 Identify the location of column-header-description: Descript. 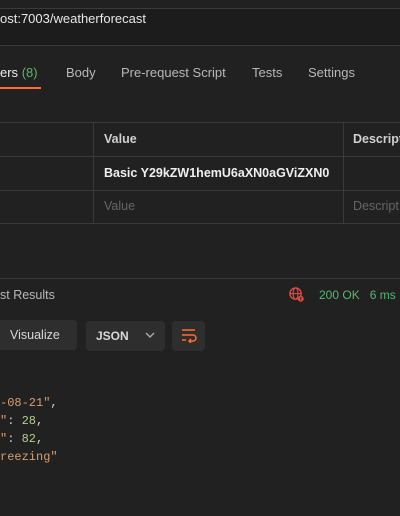
(376, 139).